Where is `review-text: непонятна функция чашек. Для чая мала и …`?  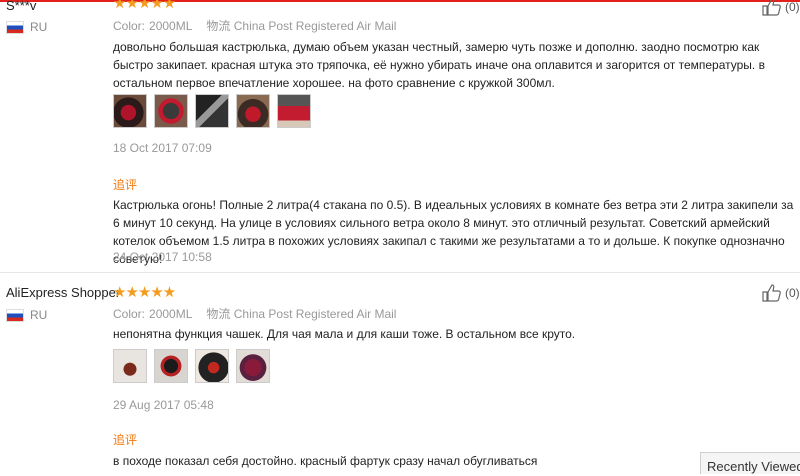
review-text: непонятна функция чашек. Для чая мала и … is located at coordinates (344, 334).